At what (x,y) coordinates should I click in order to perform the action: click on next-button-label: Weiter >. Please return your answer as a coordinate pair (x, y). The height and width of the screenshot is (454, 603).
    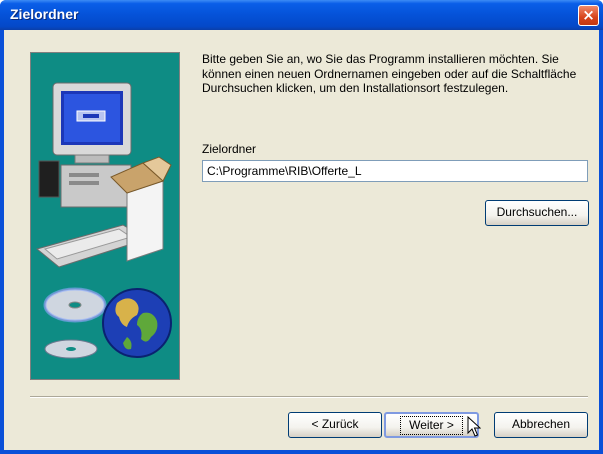
    Looking at the image, I should click on (431, 425).